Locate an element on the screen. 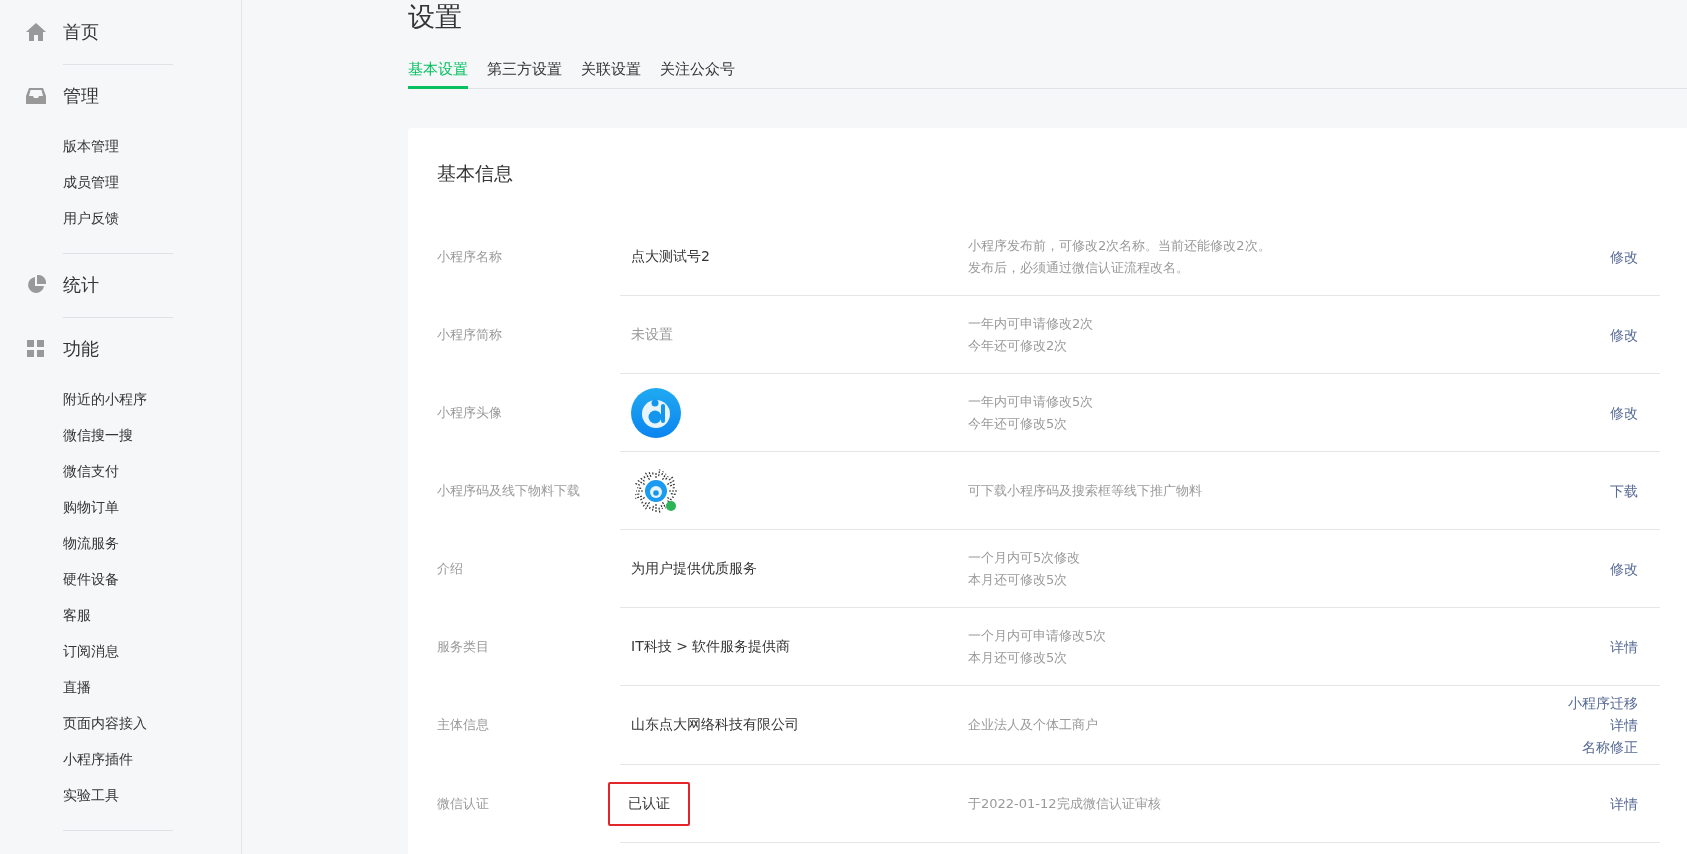 Image resolution: width=1687 pixels, height=854 pixels. highlighted-value: 已认证 is located at coordinates (649, 803).